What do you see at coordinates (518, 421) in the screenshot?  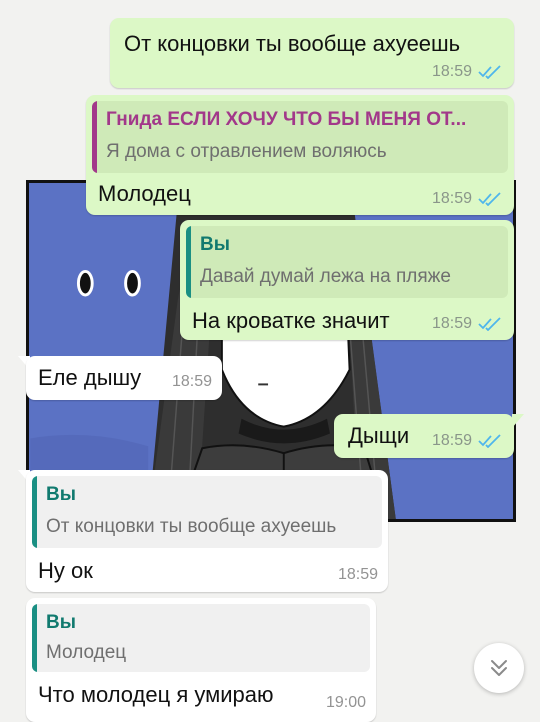 I see `bubble-tail` at bounding box center [518, 421].